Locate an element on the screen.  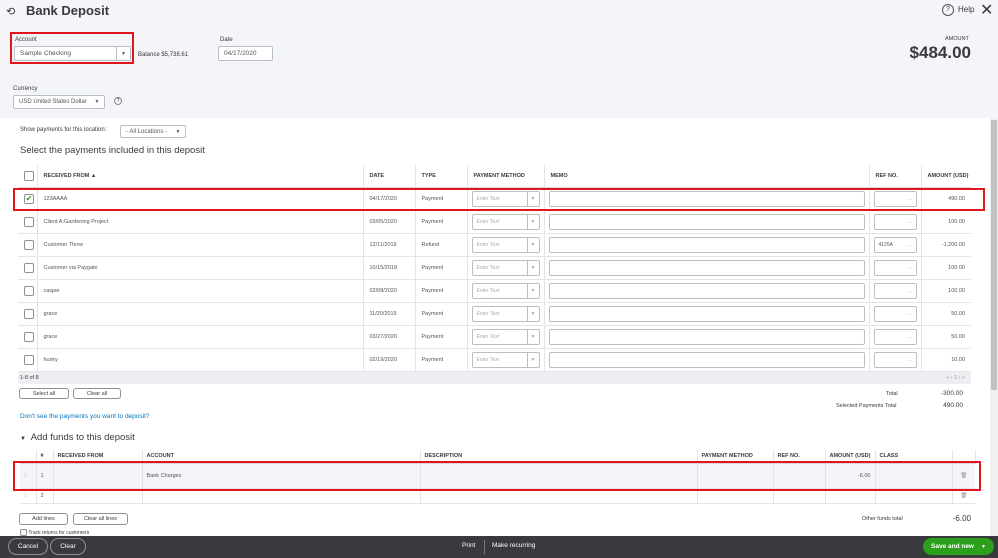
type-cell: Refund is located at coordinates (441, 245).